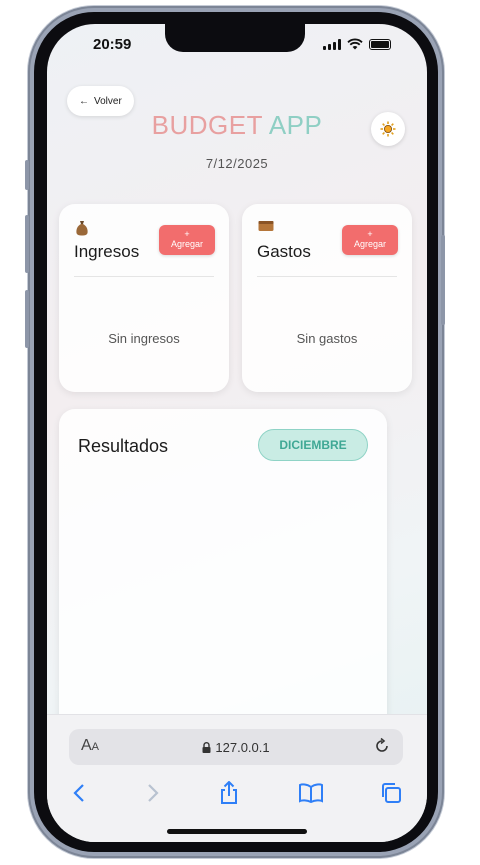  What do you see at coordinates (108, 101) in the screenshot?
I see `back-button-label: Volver` at bounding box center [108, 101].